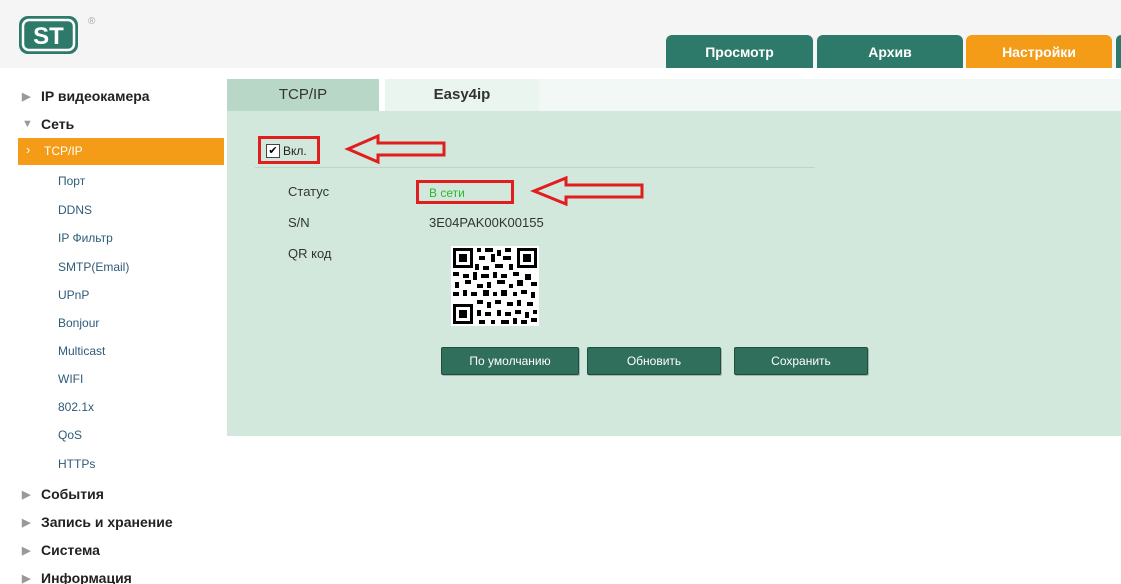 This screenshot has height=584, width=1121. Describe the element at coordinates (94, 267) in the screenshot. I see `sidebar-item-label: SMTP(Email)` at that location.